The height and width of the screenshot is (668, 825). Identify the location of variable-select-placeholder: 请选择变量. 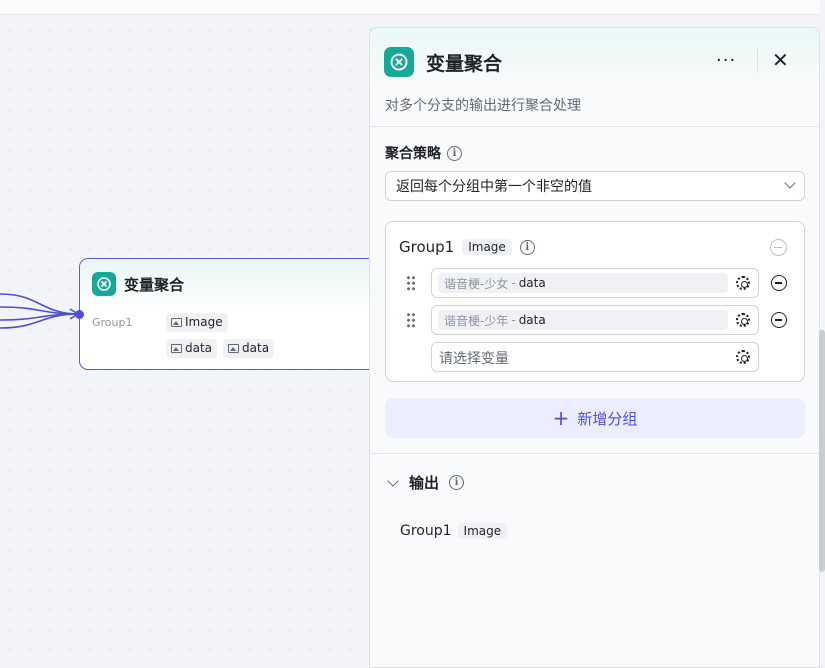
(474, 359).